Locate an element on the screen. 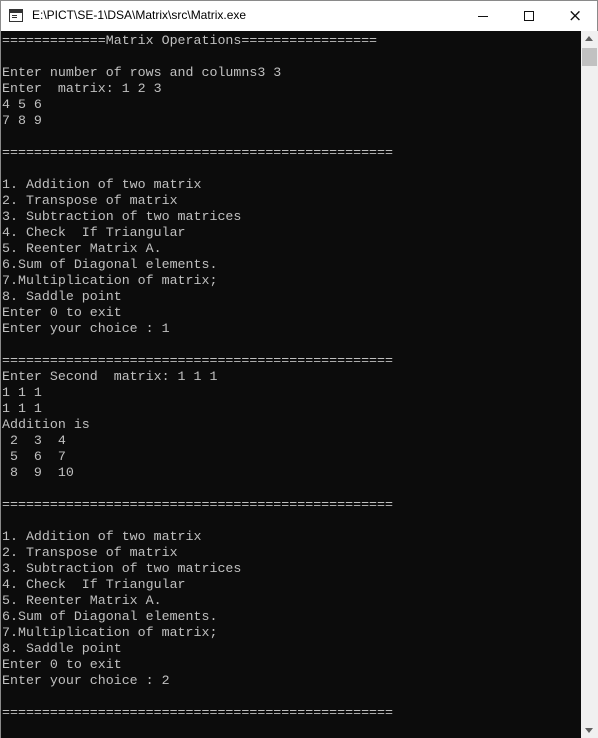  maximize-button is located at coordinates (529, 16).